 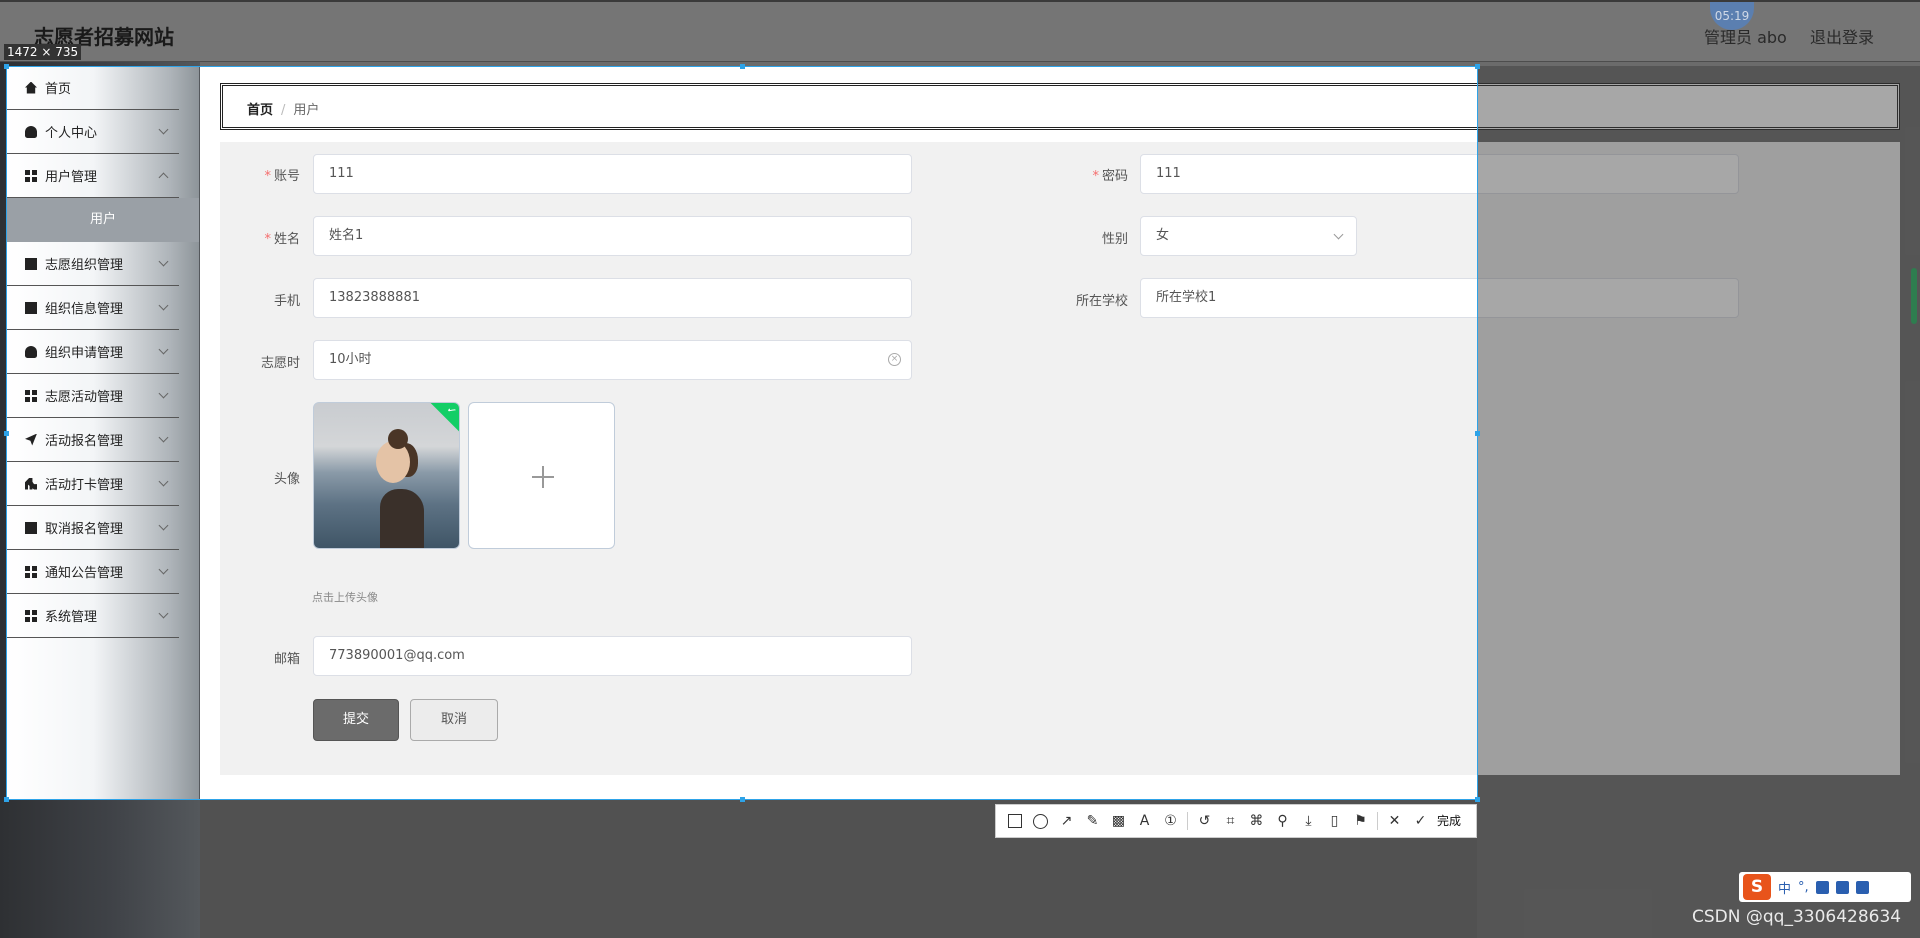 I want to click on pin-icon: ⚲, so click(x=1282, y=821).